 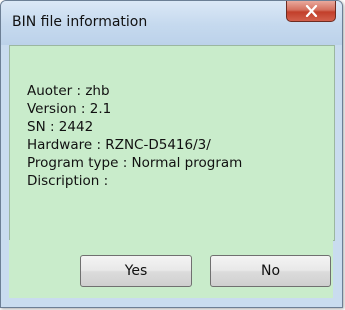 What do you see at coordinates (135, 163) in the screenshot?
I see `info-line-program-type: Program type : Normal program` at bounding box center [135, 163].